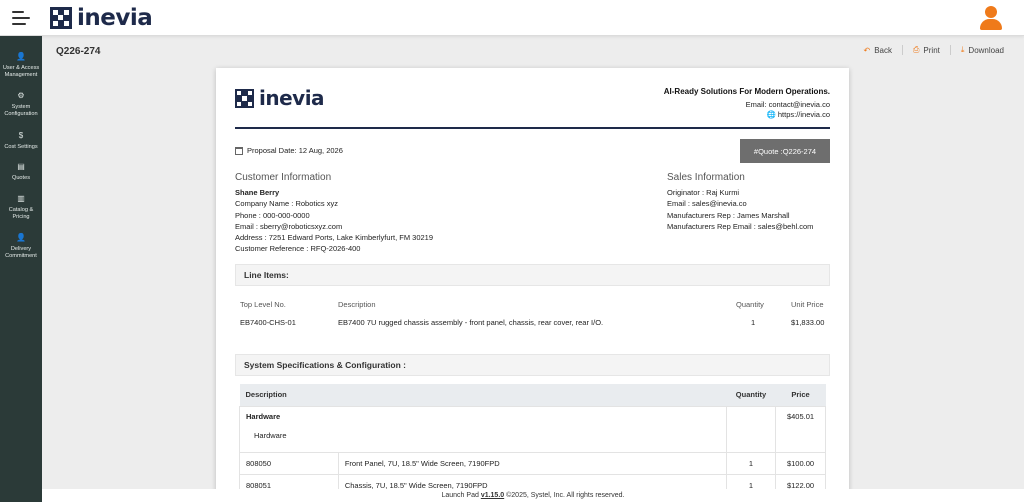 This screenshot has width=1024, height=502. Describe the element at coordinates (800, 395) in the screenshot. I see `column-header-price: Price` at that location.